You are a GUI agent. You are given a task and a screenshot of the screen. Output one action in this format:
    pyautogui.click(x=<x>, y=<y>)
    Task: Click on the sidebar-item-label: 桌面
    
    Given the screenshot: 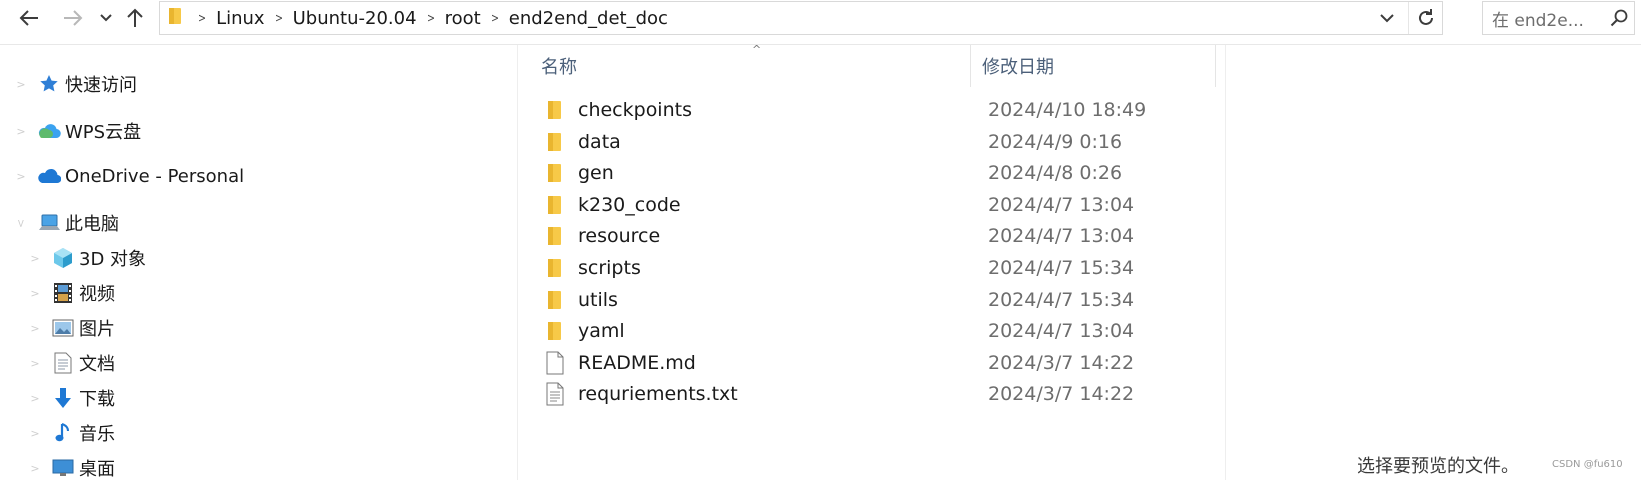 What is the action you would take?
    pyautogui.click(x=97, y=469)
    